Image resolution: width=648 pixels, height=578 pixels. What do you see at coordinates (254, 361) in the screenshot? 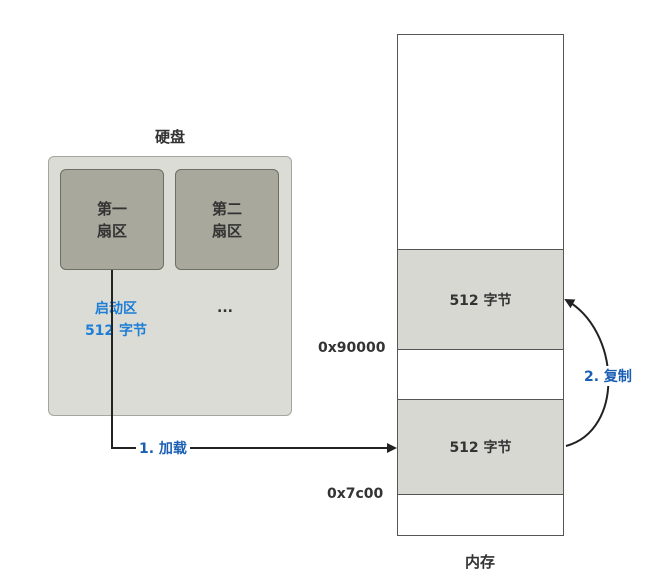
I see `load-arrow-line` at bounding box center [254, 361].